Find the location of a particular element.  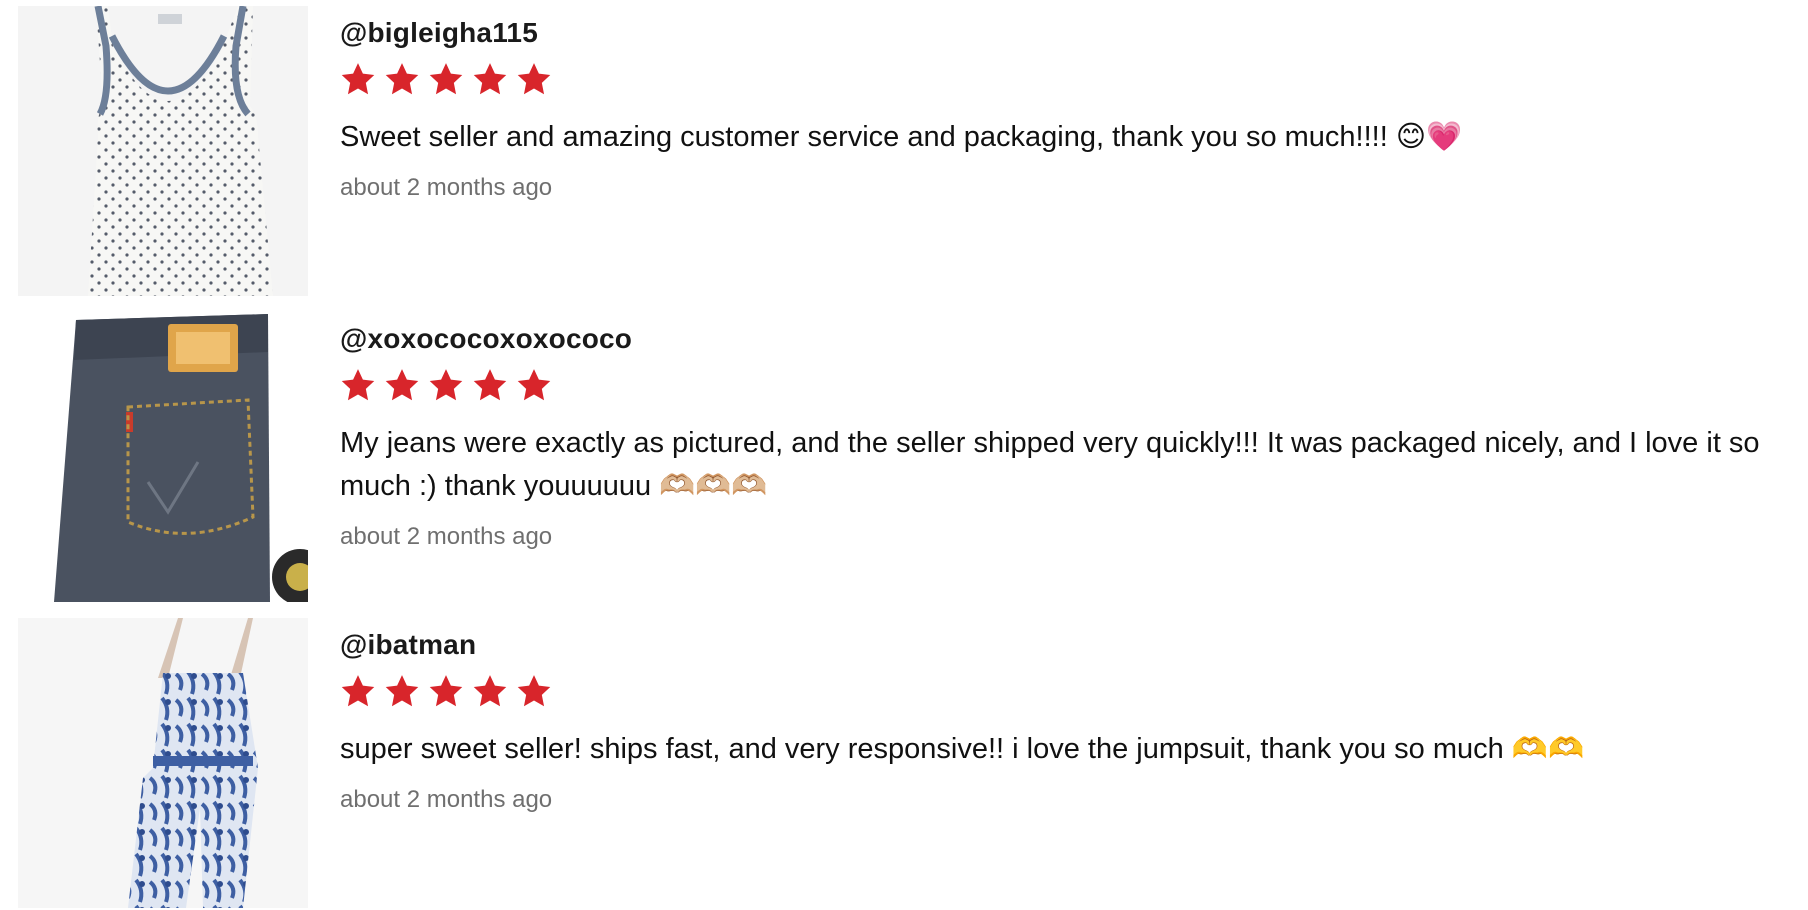

review-username: @xoxococoxoxococo is located at coordinates (1064, 339).